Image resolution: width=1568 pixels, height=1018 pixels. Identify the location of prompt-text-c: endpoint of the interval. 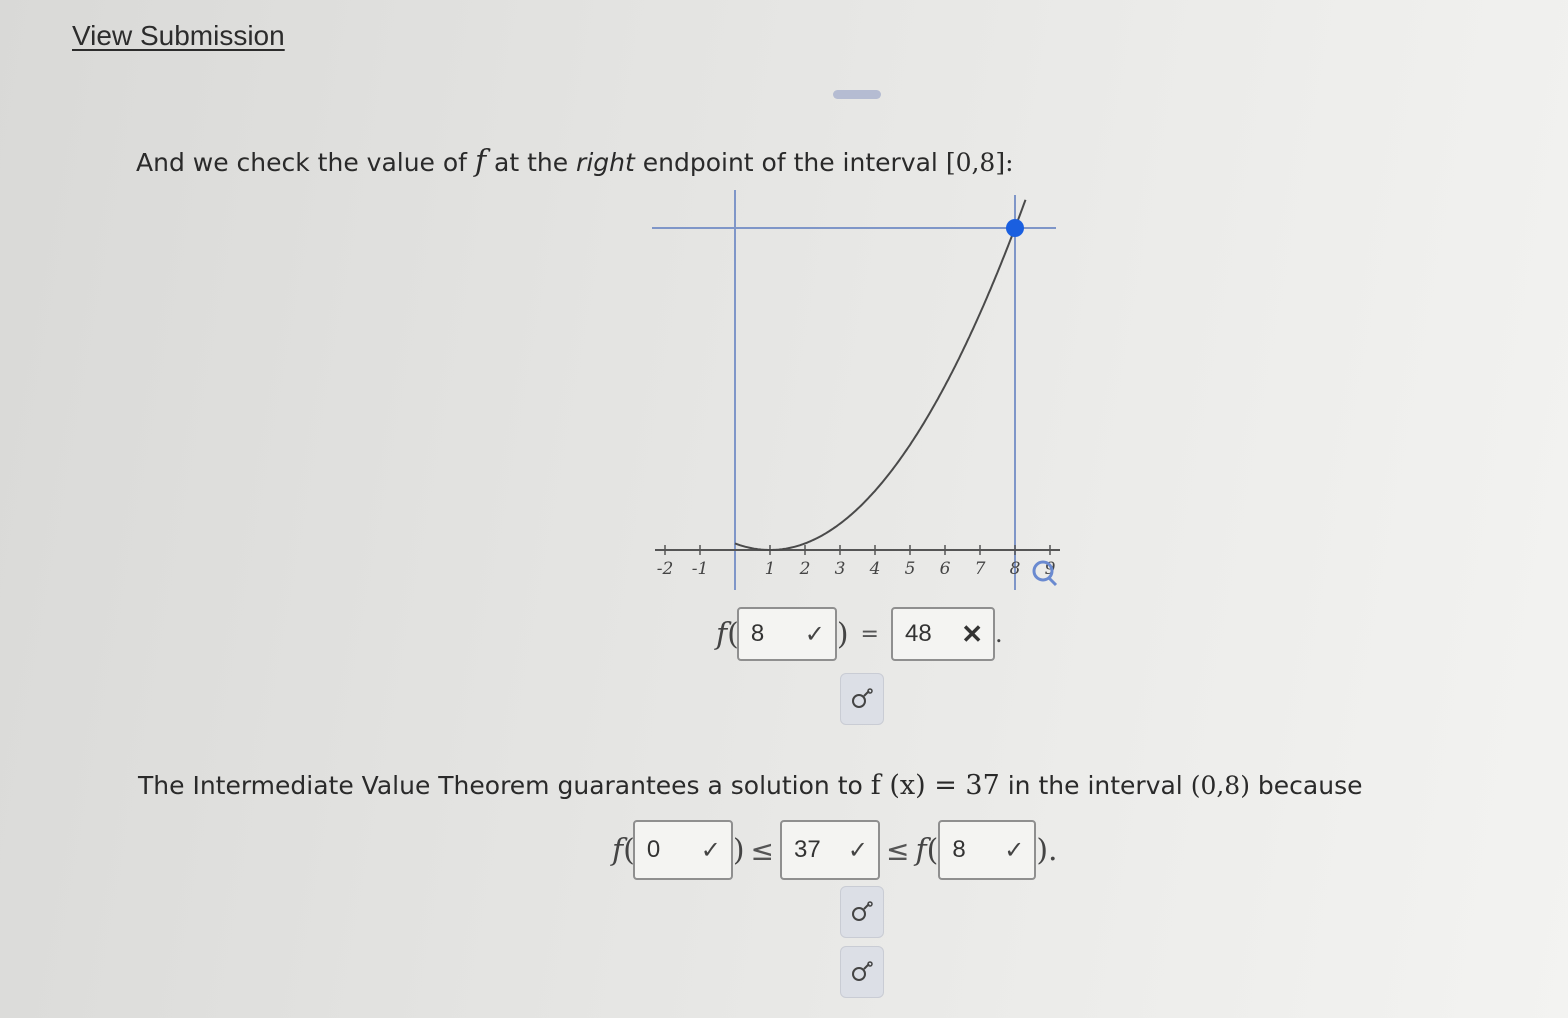
(790, 162).